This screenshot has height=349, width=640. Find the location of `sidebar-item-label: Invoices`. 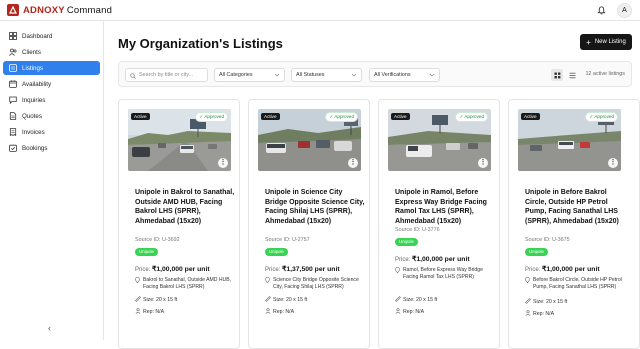

sidebar-item-label: Invoices is located at coordinates (33, 132).